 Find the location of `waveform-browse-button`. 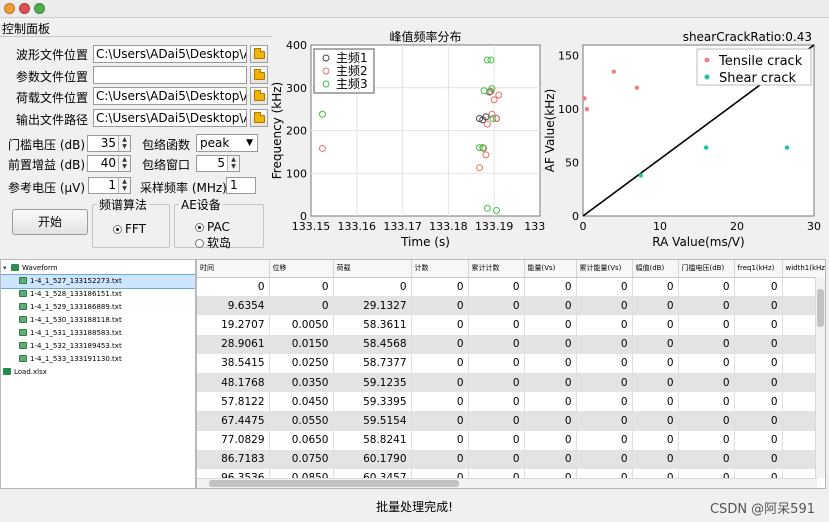

waveform-browse-button is located at coordinates (259, 54).